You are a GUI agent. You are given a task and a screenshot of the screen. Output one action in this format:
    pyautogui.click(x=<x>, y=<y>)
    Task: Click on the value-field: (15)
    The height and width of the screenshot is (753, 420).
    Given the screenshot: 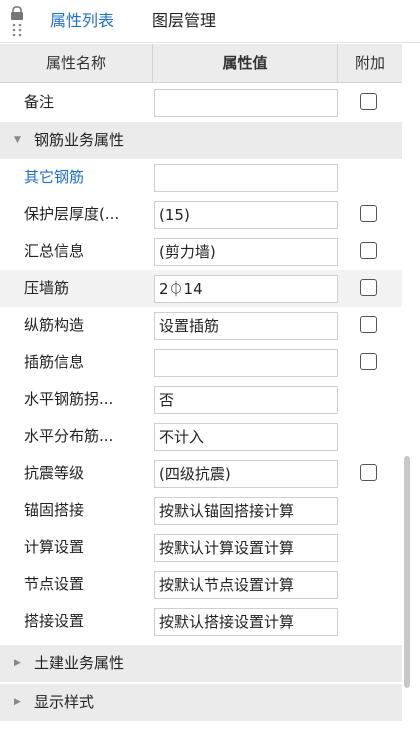 What is the action you would take?
    pyautogui.click(x=246, y=215)
    